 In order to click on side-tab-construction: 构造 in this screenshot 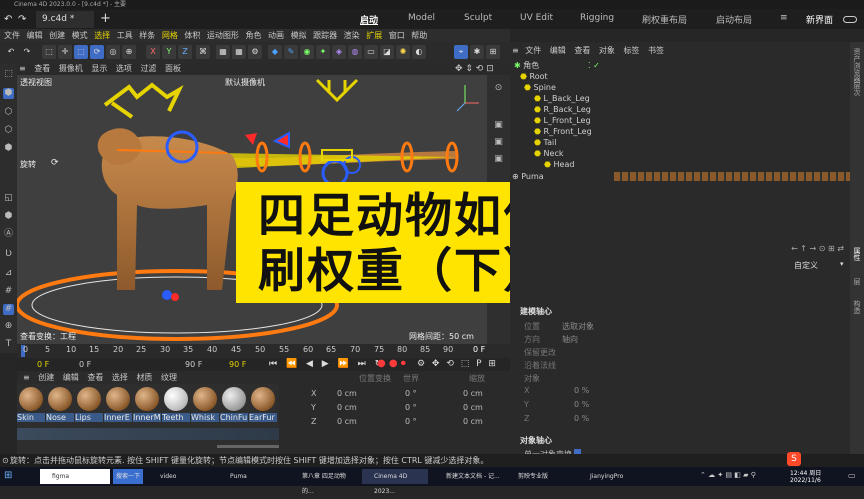, I will do `click(857, 307)`.